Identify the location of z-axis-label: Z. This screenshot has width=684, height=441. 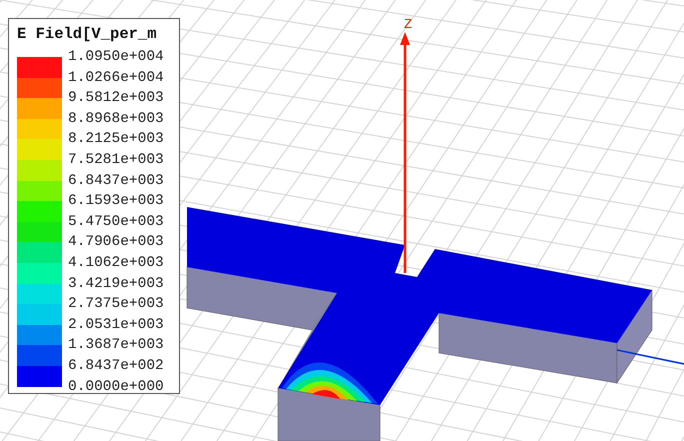
(408, 23).